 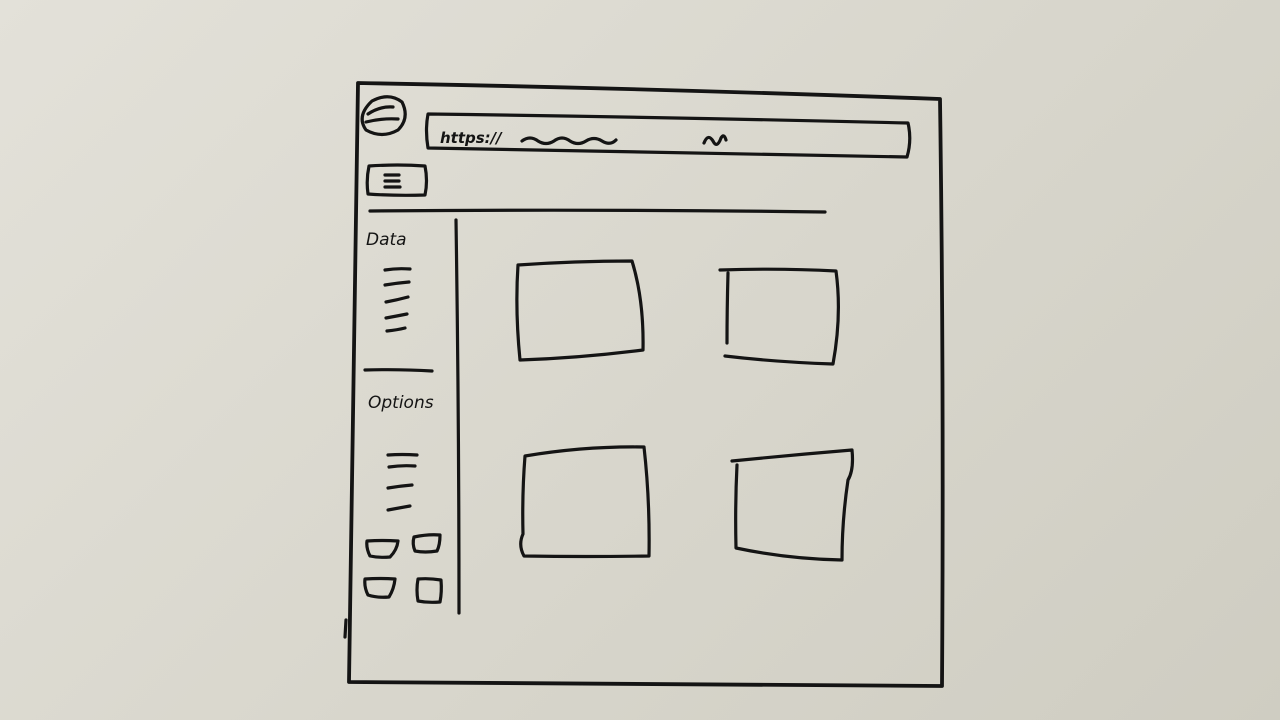 What do you see at coordinates (685, 410) in the screenshot?
I see `main-content` at bounding box center [685, 410].